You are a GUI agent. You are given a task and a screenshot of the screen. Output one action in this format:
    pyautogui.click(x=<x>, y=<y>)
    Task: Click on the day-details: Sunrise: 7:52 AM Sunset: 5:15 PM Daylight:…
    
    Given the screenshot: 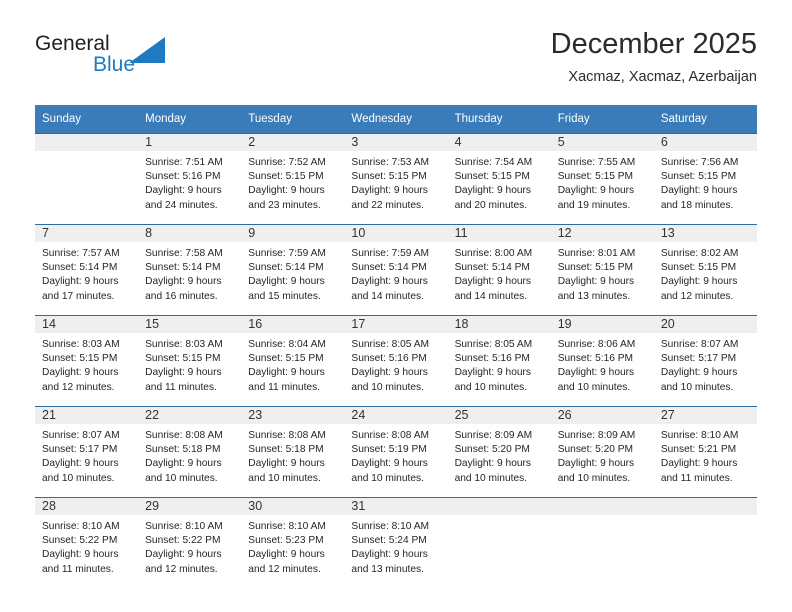 What is the action you would take?
    pyautogui.click(x=292, y=182)
    